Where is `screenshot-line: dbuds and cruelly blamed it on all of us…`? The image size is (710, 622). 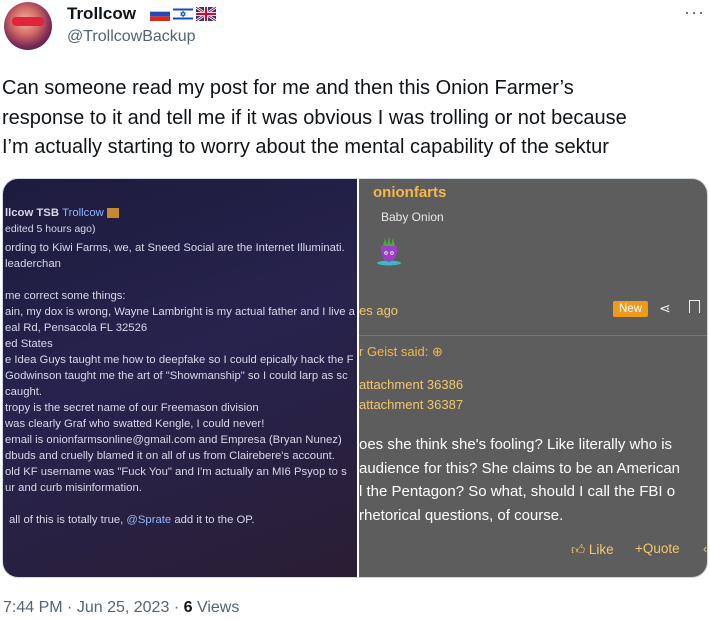 screenshot-line: dbuds and cruelly blamed it on all of us… is located at coordinates (170, 456).